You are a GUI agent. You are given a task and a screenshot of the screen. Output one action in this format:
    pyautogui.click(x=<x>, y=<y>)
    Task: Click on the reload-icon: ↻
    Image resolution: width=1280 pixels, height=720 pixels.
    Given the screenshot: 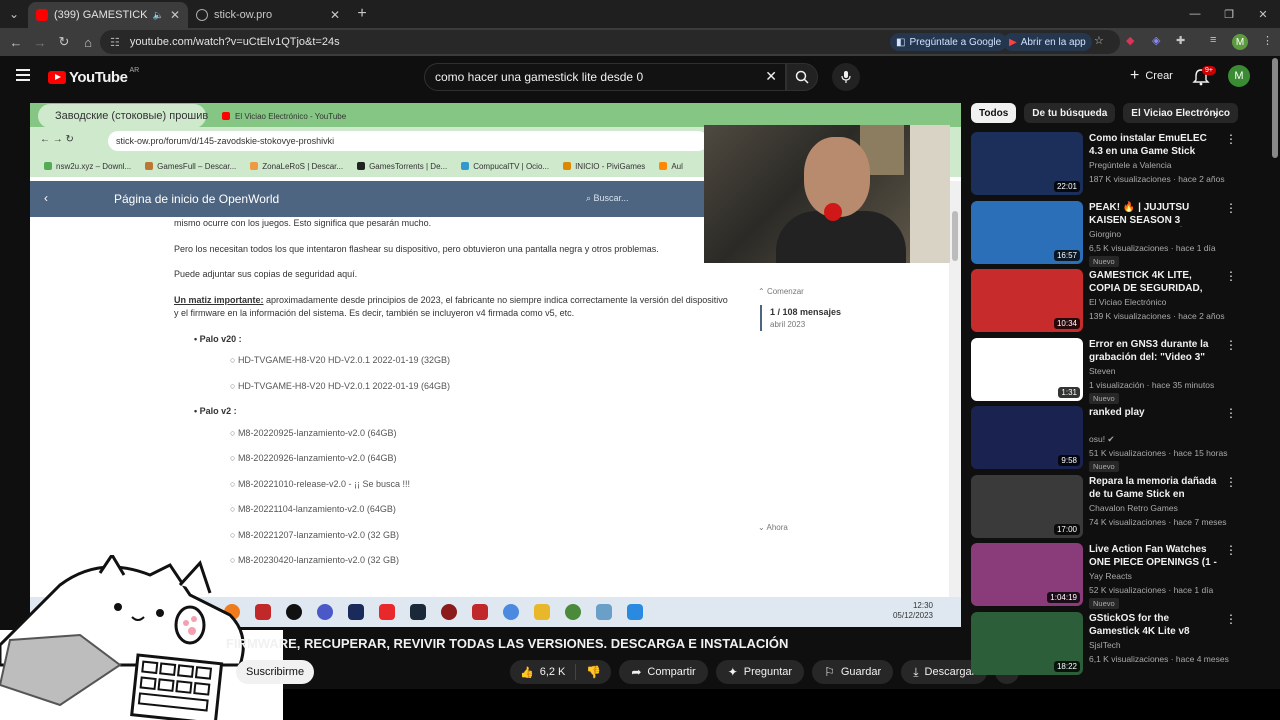 What is the action you would take?
    pyautogui.click(x=64, y=42)
    